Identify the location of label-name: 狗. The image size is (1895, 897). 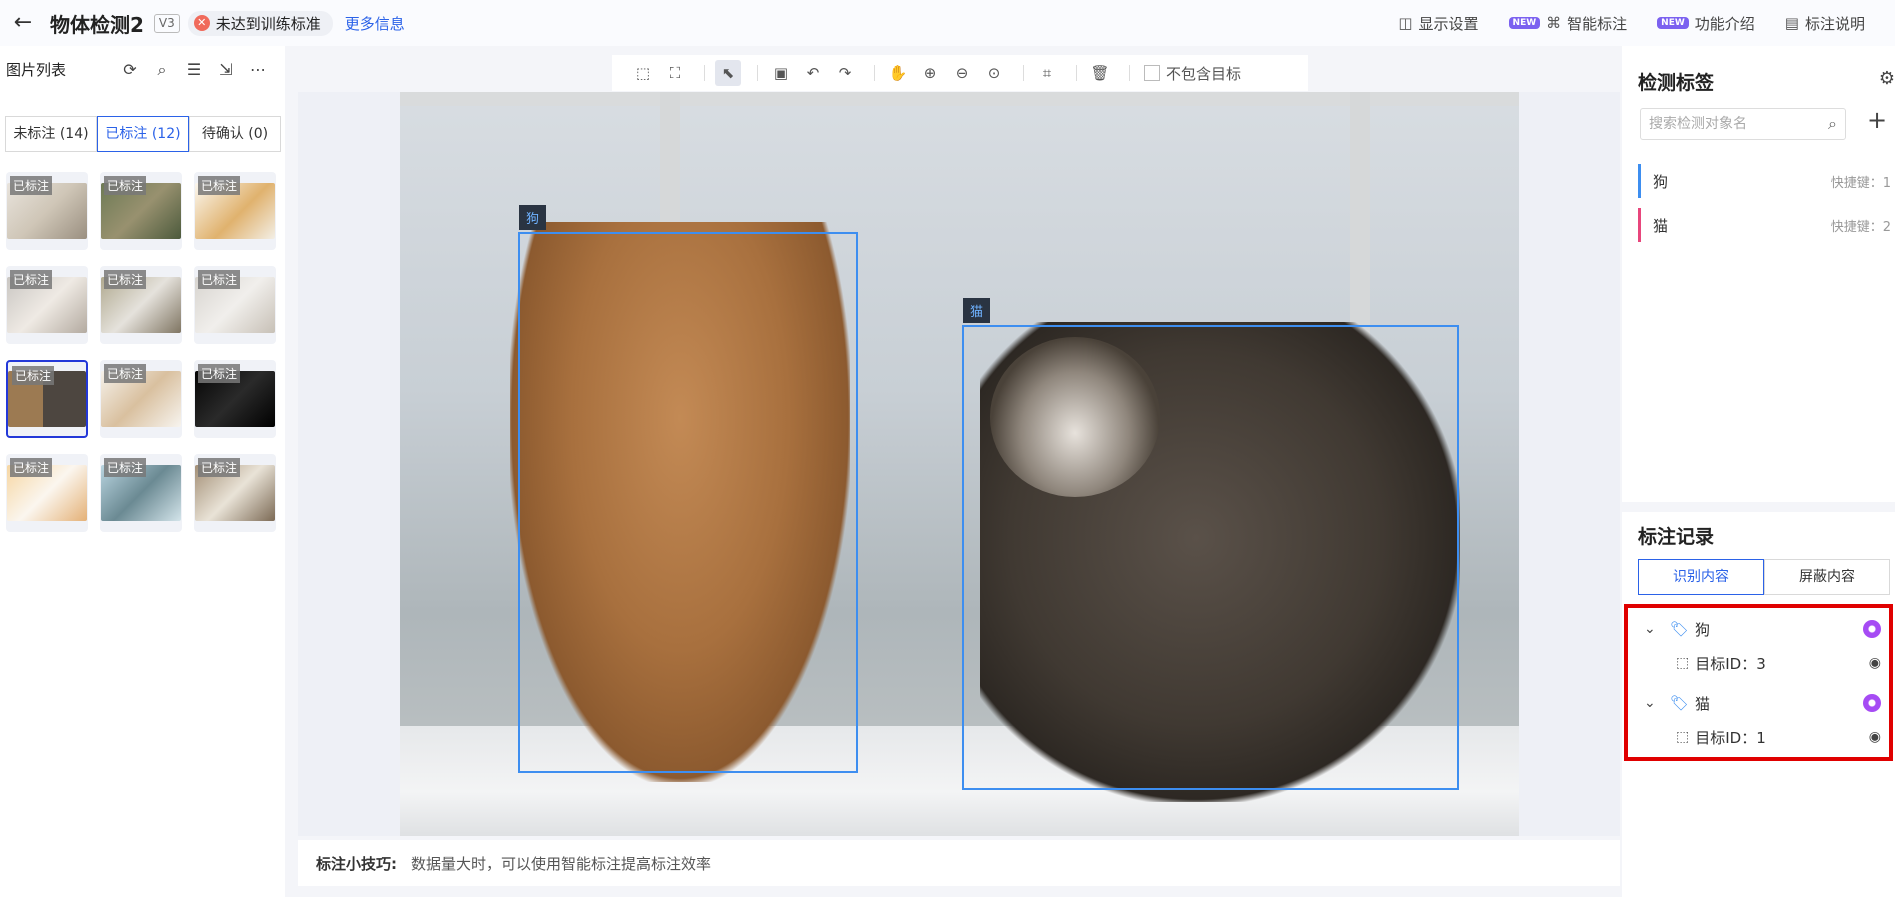
(1661, 181).